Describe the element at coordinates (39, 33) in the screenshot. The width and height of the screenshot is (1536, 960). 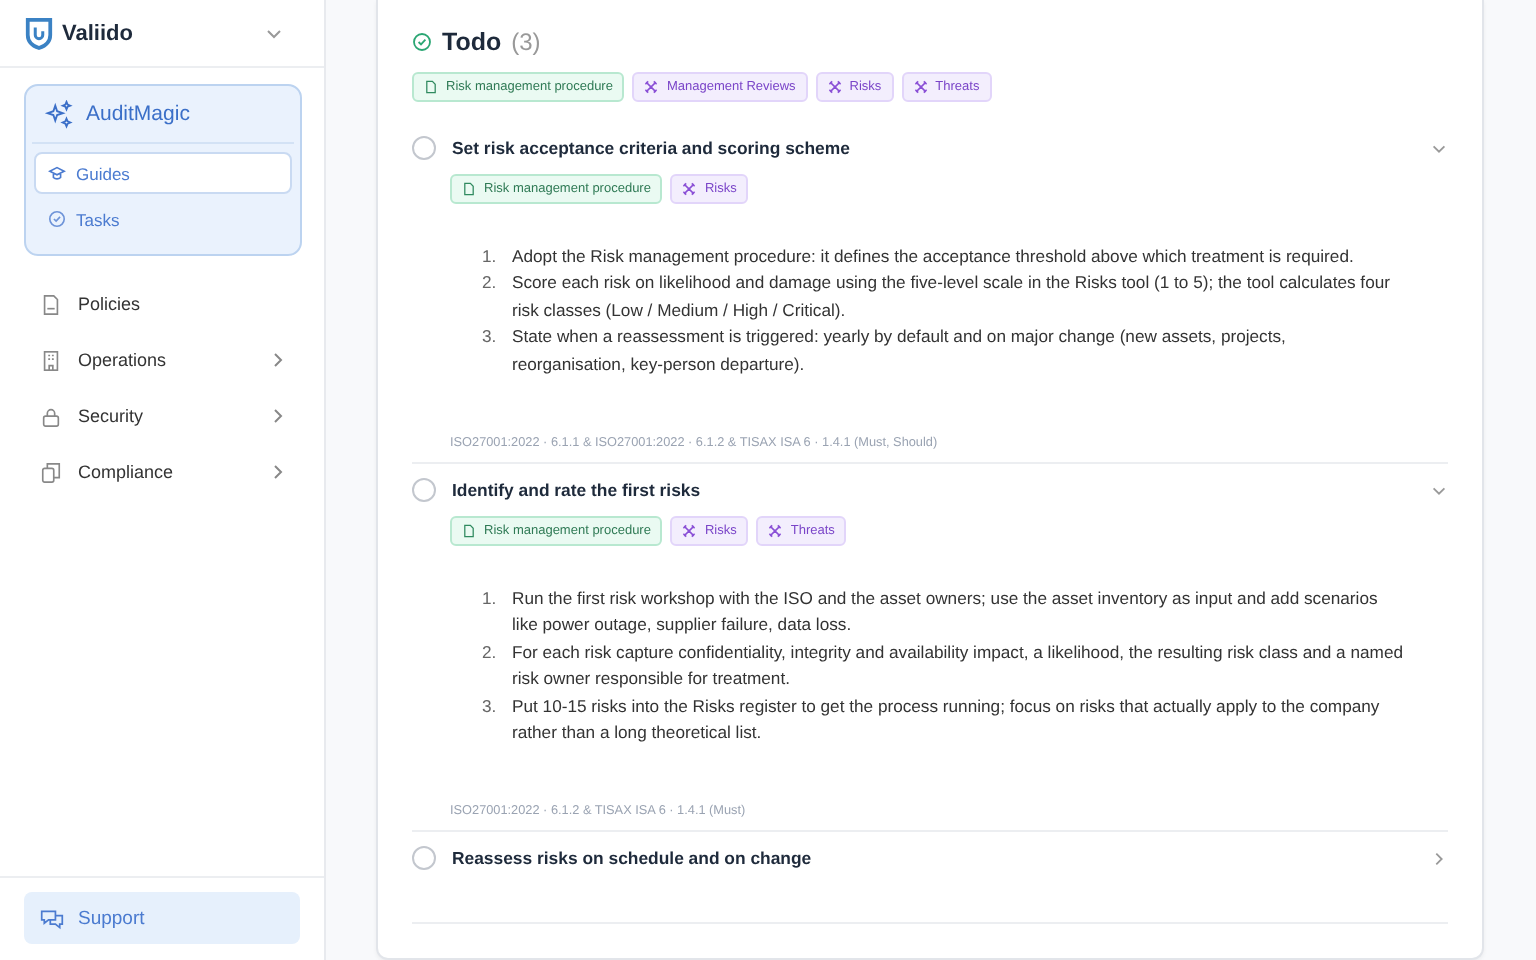
I see `logo-icon` at that location.